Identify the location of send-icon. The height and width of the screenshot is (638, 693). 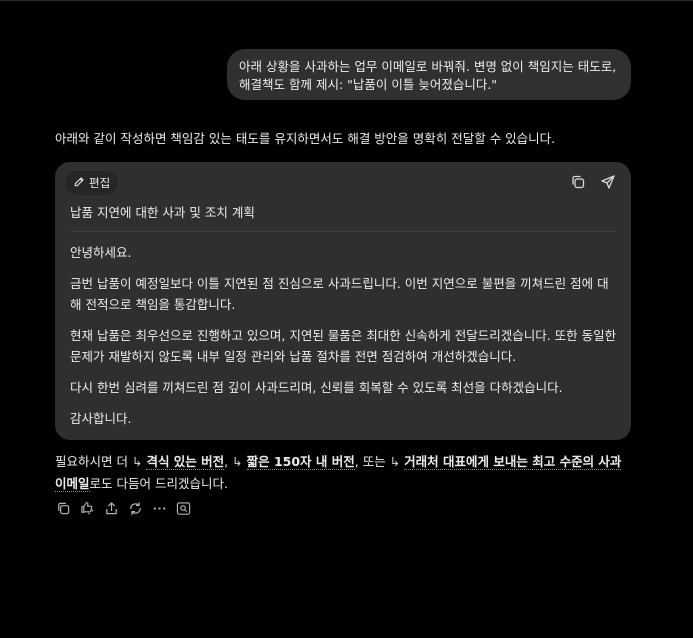
(608, 184).